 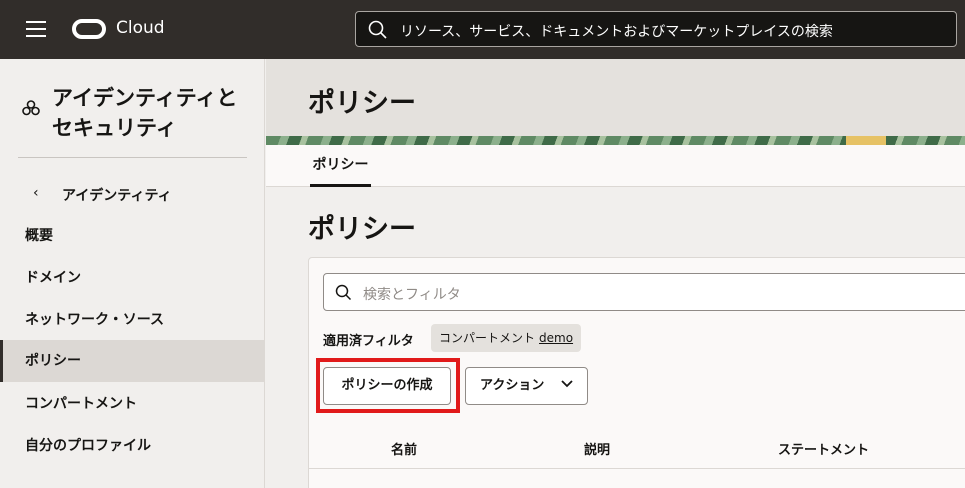 What do you see at coordinates (412, 295) in the screenshot?
I see `filter-placeholder: 検索とフィルタ` at bounding box center [412, 295].